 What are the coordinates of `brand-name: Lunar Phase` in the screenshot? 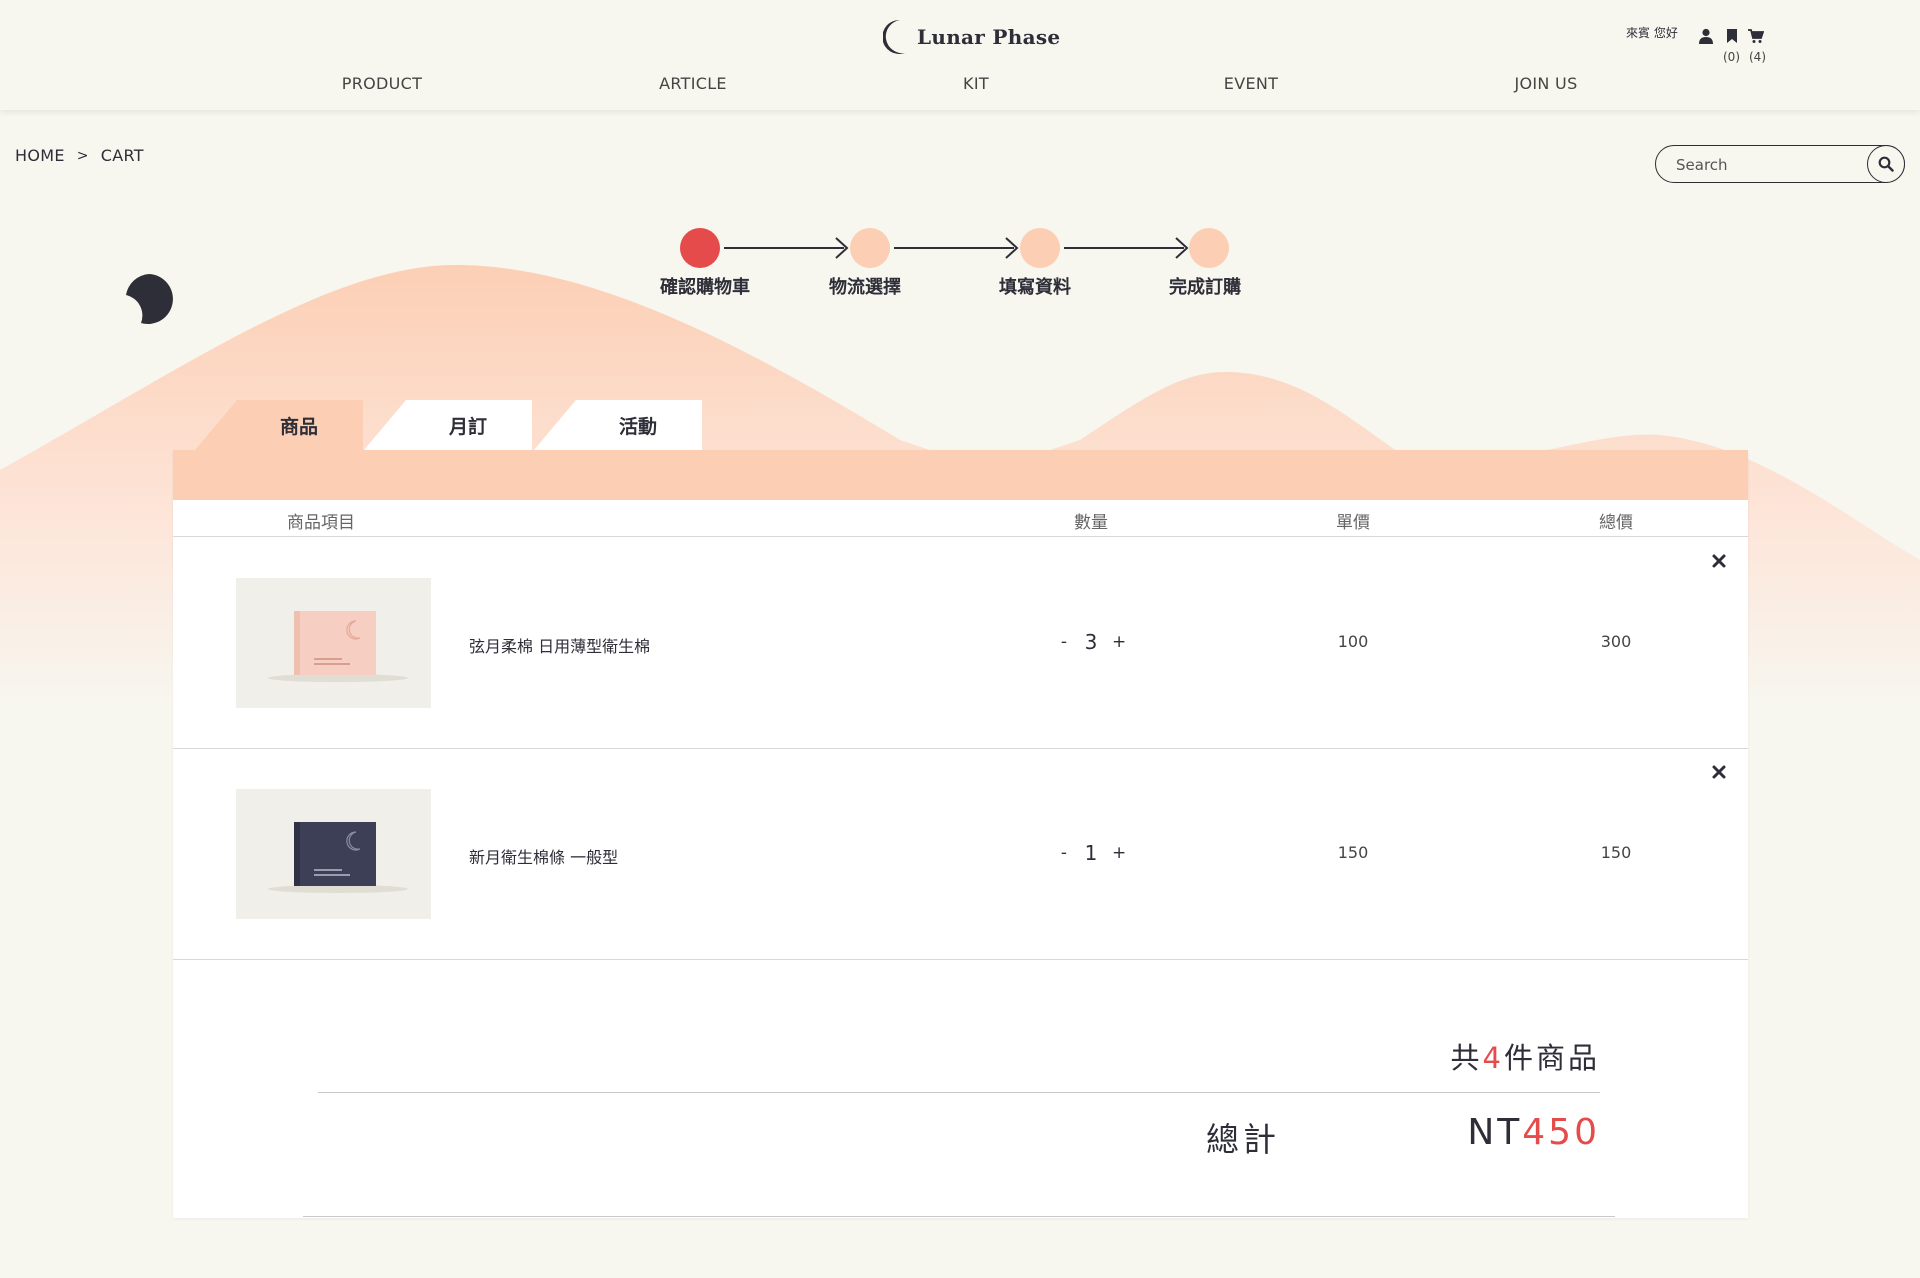 It's located at (989, 37).